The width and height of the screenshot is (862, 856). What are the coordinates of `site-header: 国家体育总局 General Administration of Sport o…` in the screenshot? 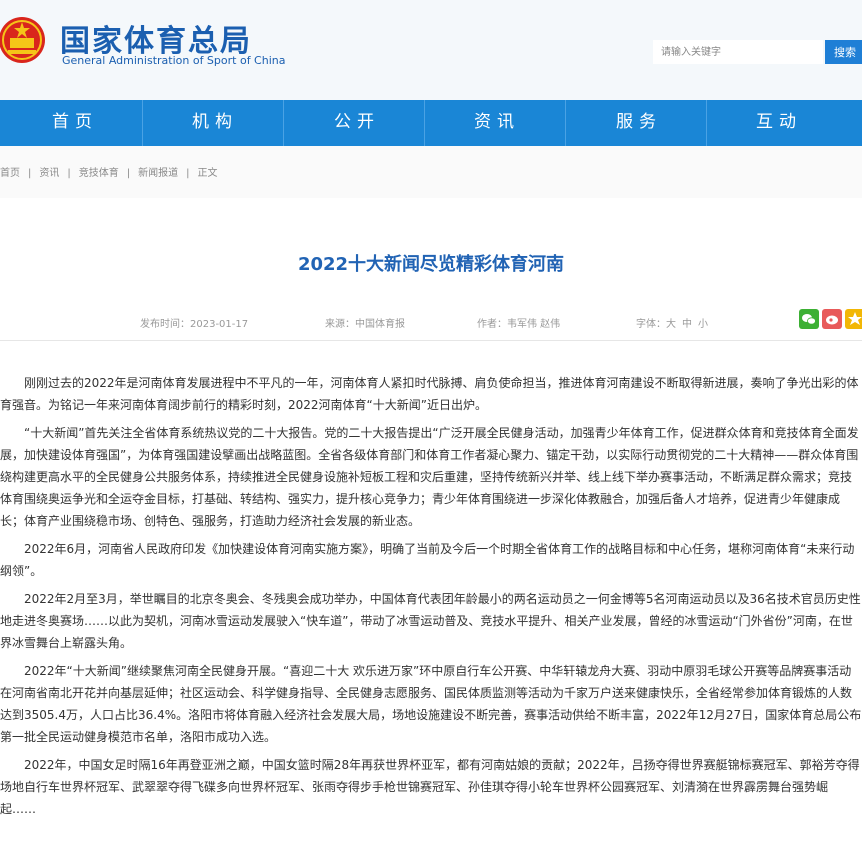 It's located at (431, 50).